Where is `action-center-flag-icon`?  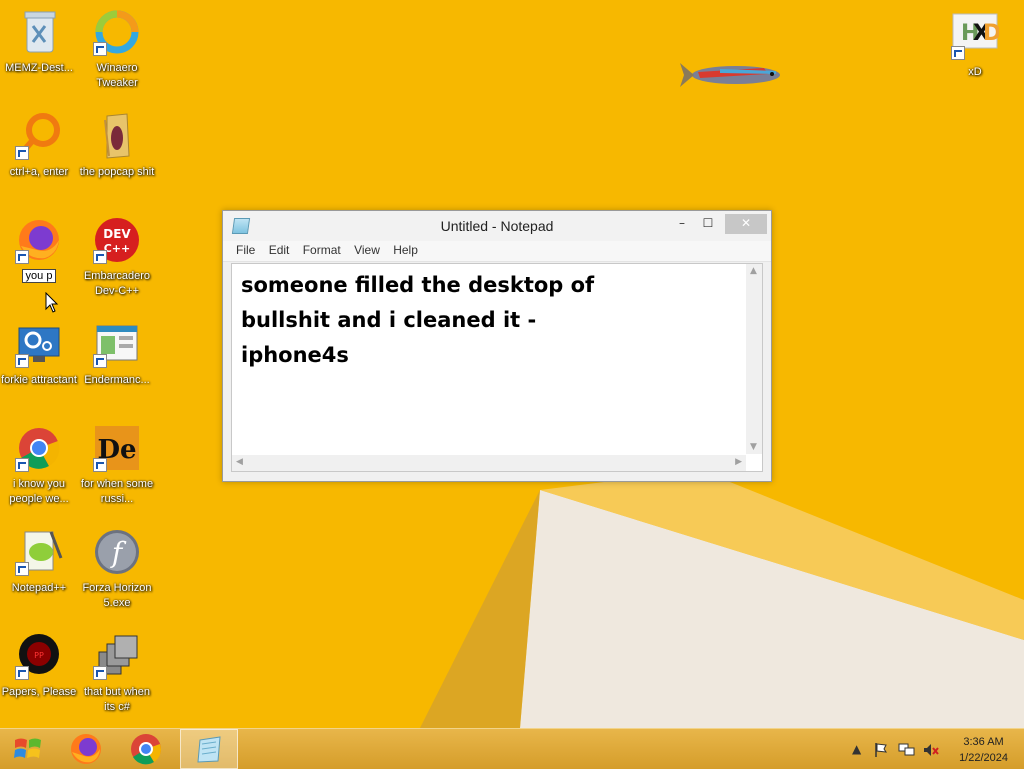 action-center-flag-icon is located at coordinates (881, 750).